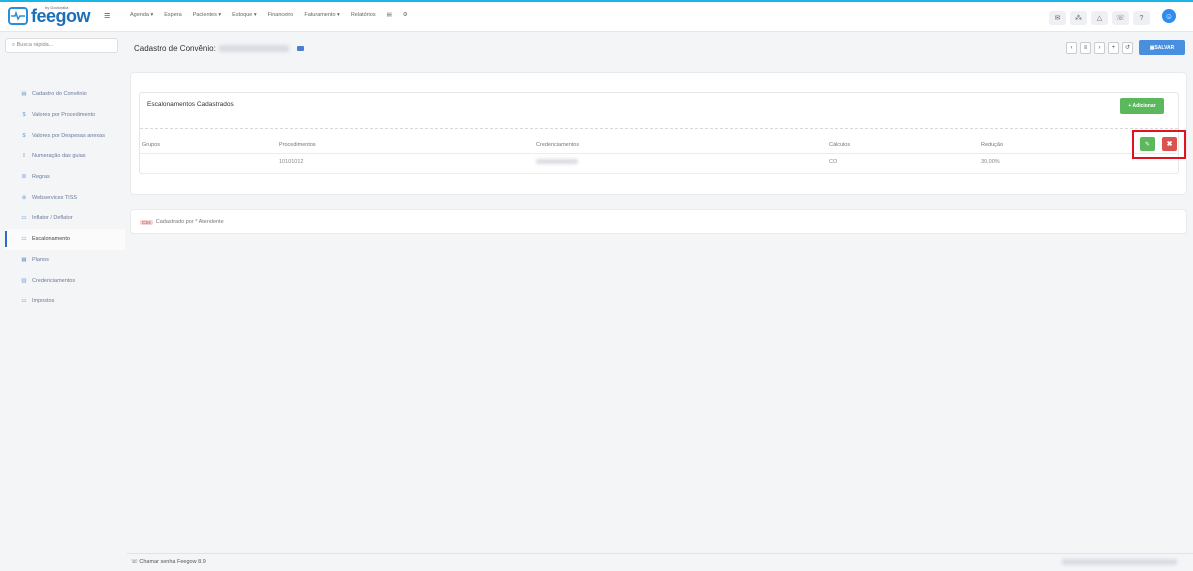 This screenshot has width=1193, height=571. What do you see at coordinates (24, 156) in the screenshot?
I see `numbering-icon: ⁞⁞` at bounding box center [24, 156].